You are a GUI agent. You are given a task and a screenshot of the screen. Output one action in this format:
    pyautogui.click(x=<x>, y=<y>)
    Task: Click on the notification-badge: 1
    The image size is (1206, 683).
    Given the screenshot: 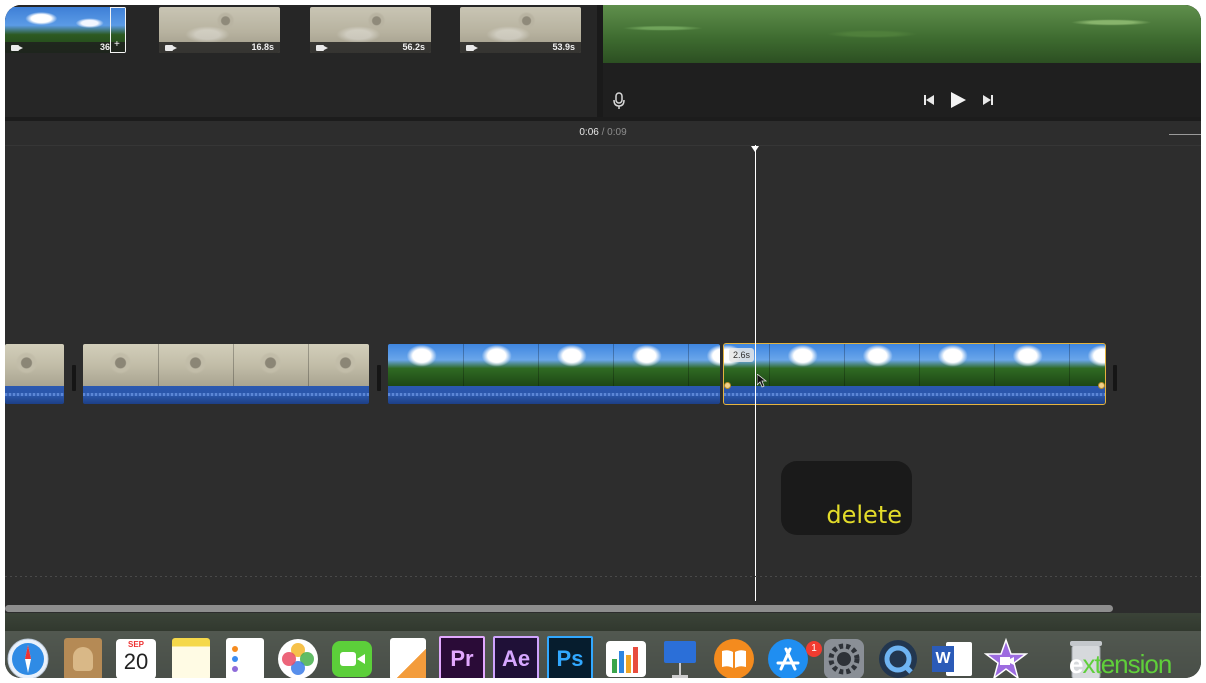 What is the action you would take?
    pyautogui.click(x=814, y=649)
    